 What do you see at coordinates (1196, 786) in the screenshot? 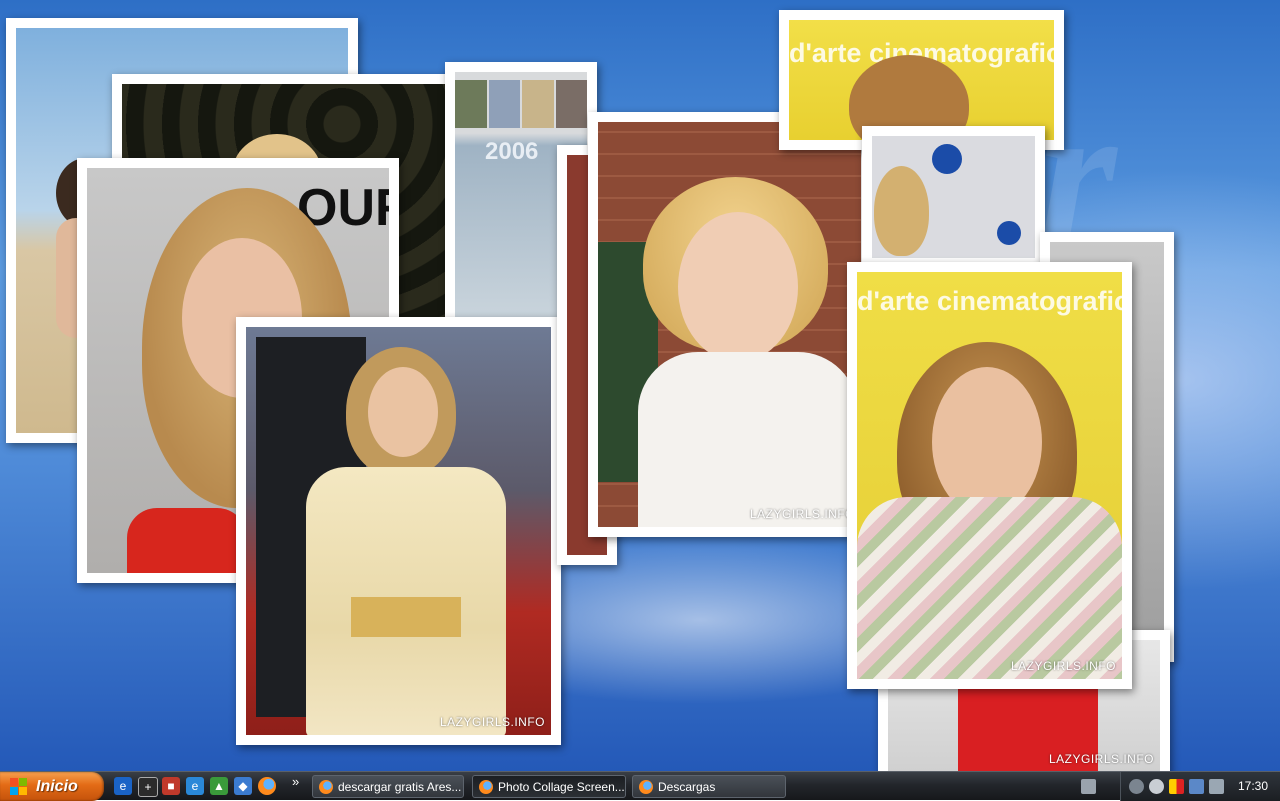
I see `monitor-tray-icon` at bounding box center [1196, 786].